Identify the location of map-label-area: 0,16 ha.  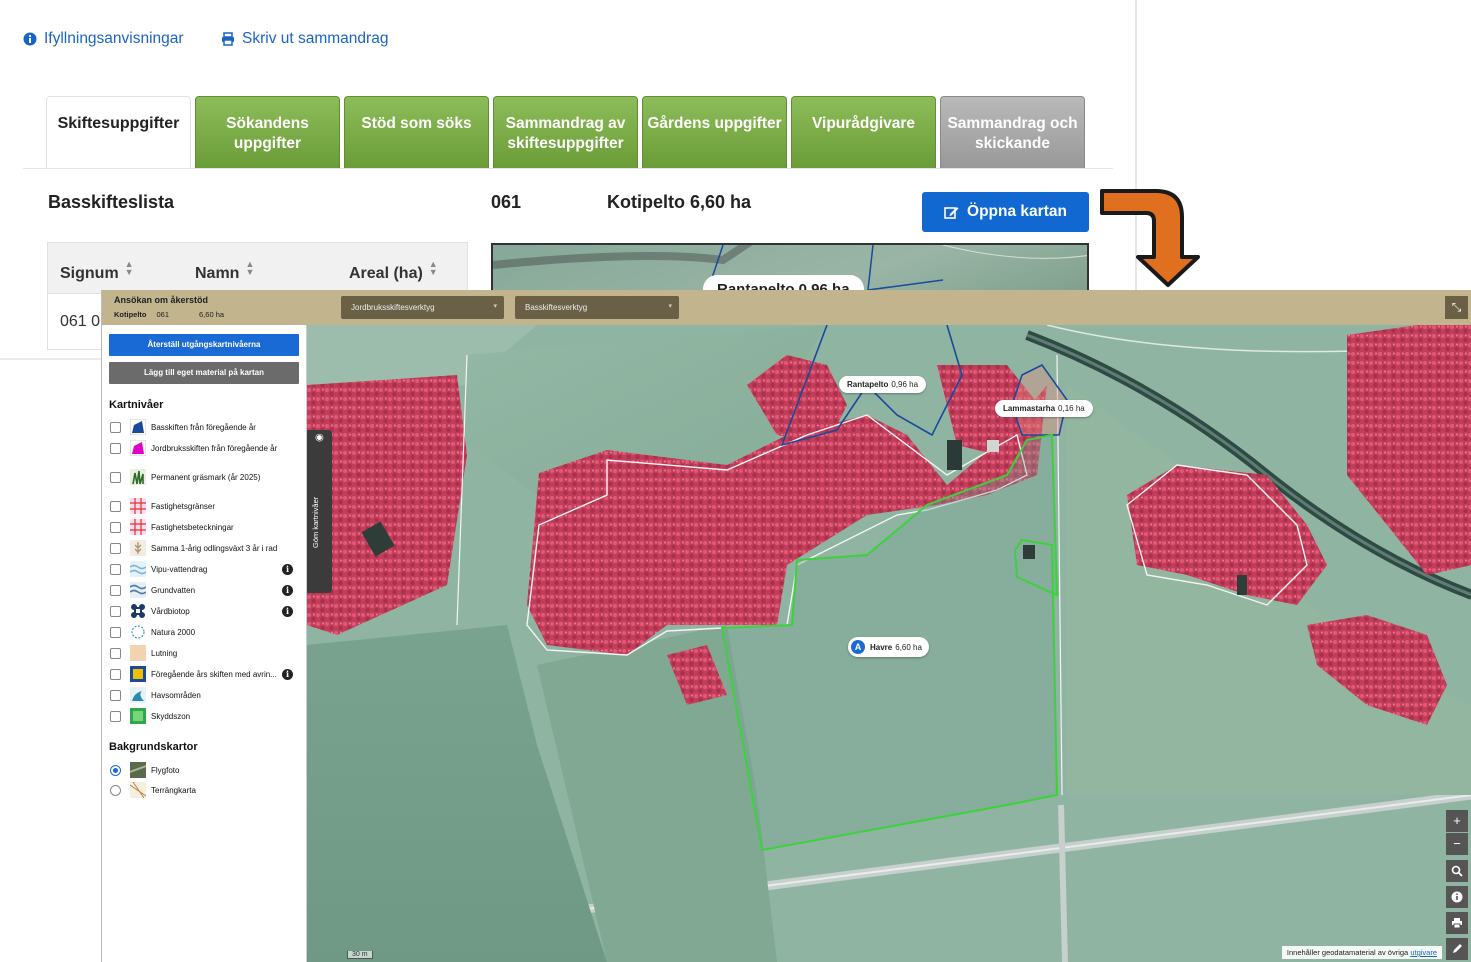
(1071, 408).